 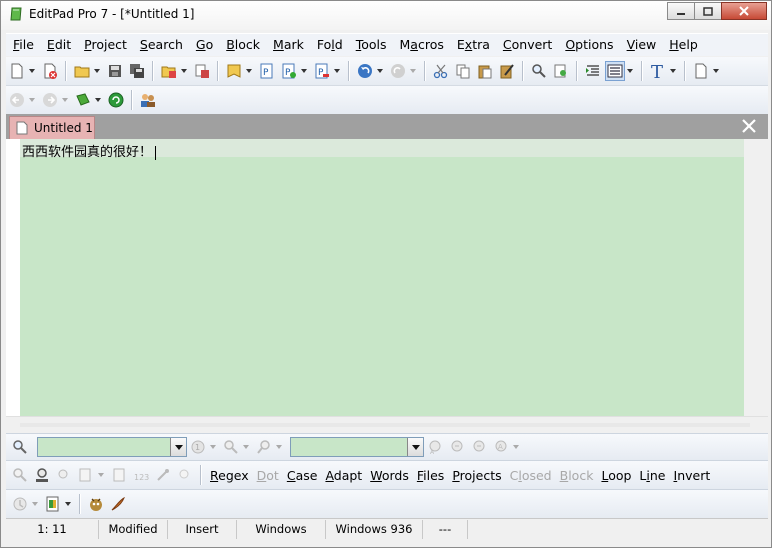 I want to click on close-project-button, so click(x=202, y=71).